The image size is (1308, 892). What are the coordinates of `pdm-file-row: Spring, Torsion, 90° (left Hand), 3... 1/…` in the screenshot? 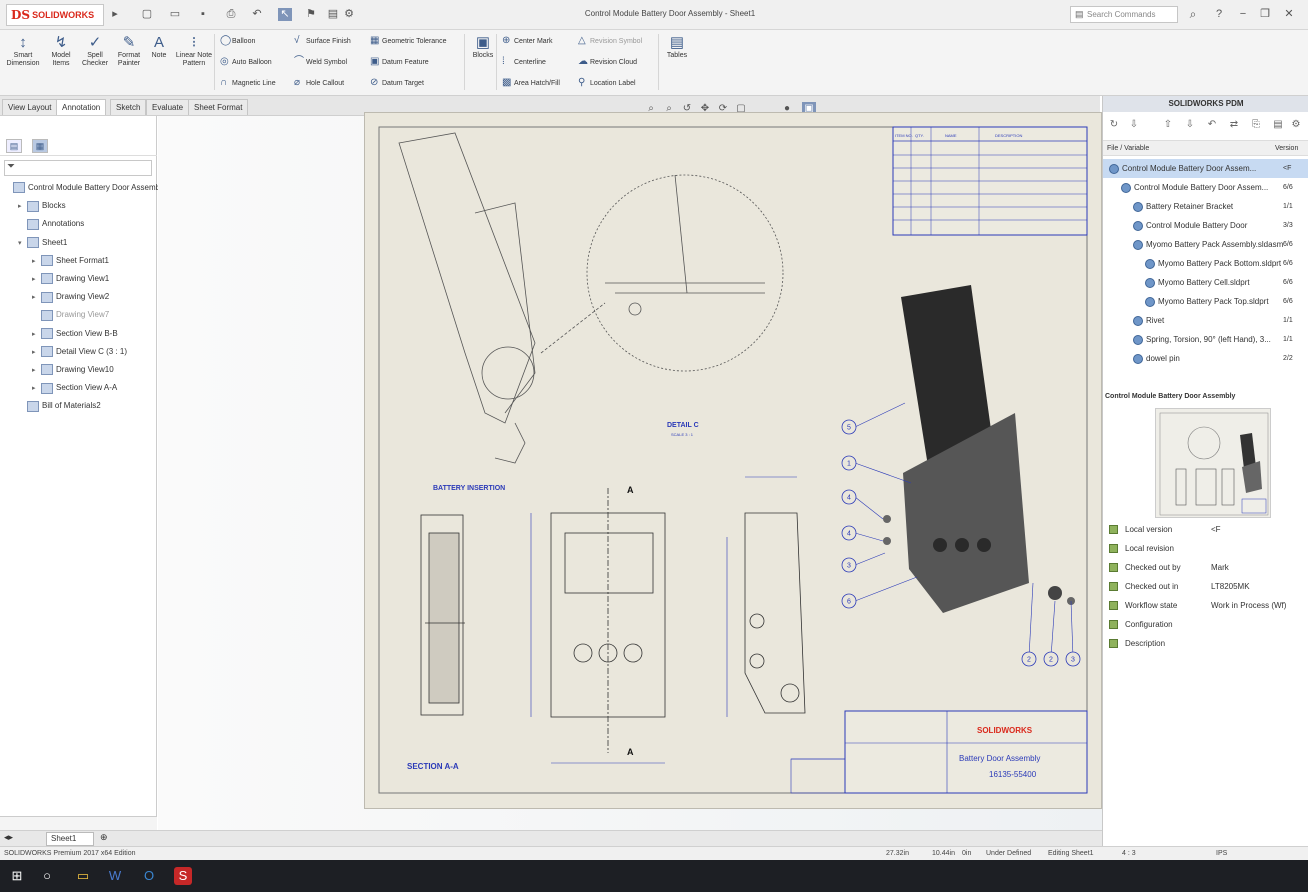 It's located at (1205, 339).